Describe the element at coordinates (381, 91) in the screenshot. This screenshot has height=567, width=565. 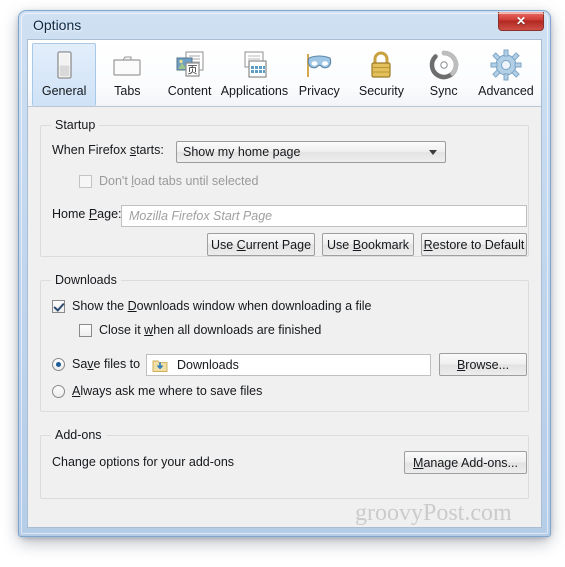
I see `tab-label: Security` at that location.